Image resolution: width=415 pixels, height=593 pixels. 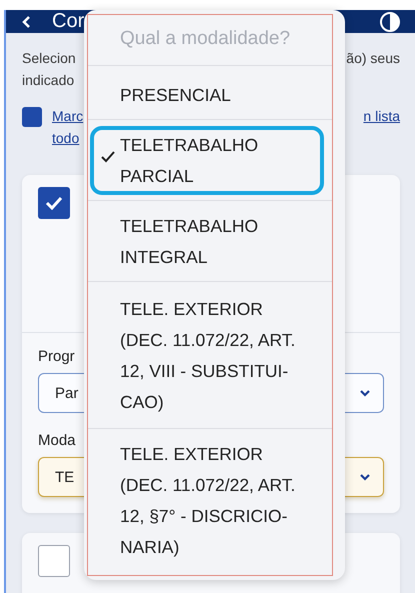 What do you see at coordinates (49, 80) in the screenshot?
I see `intro-text: indicado` at bounding box center [49, 80].